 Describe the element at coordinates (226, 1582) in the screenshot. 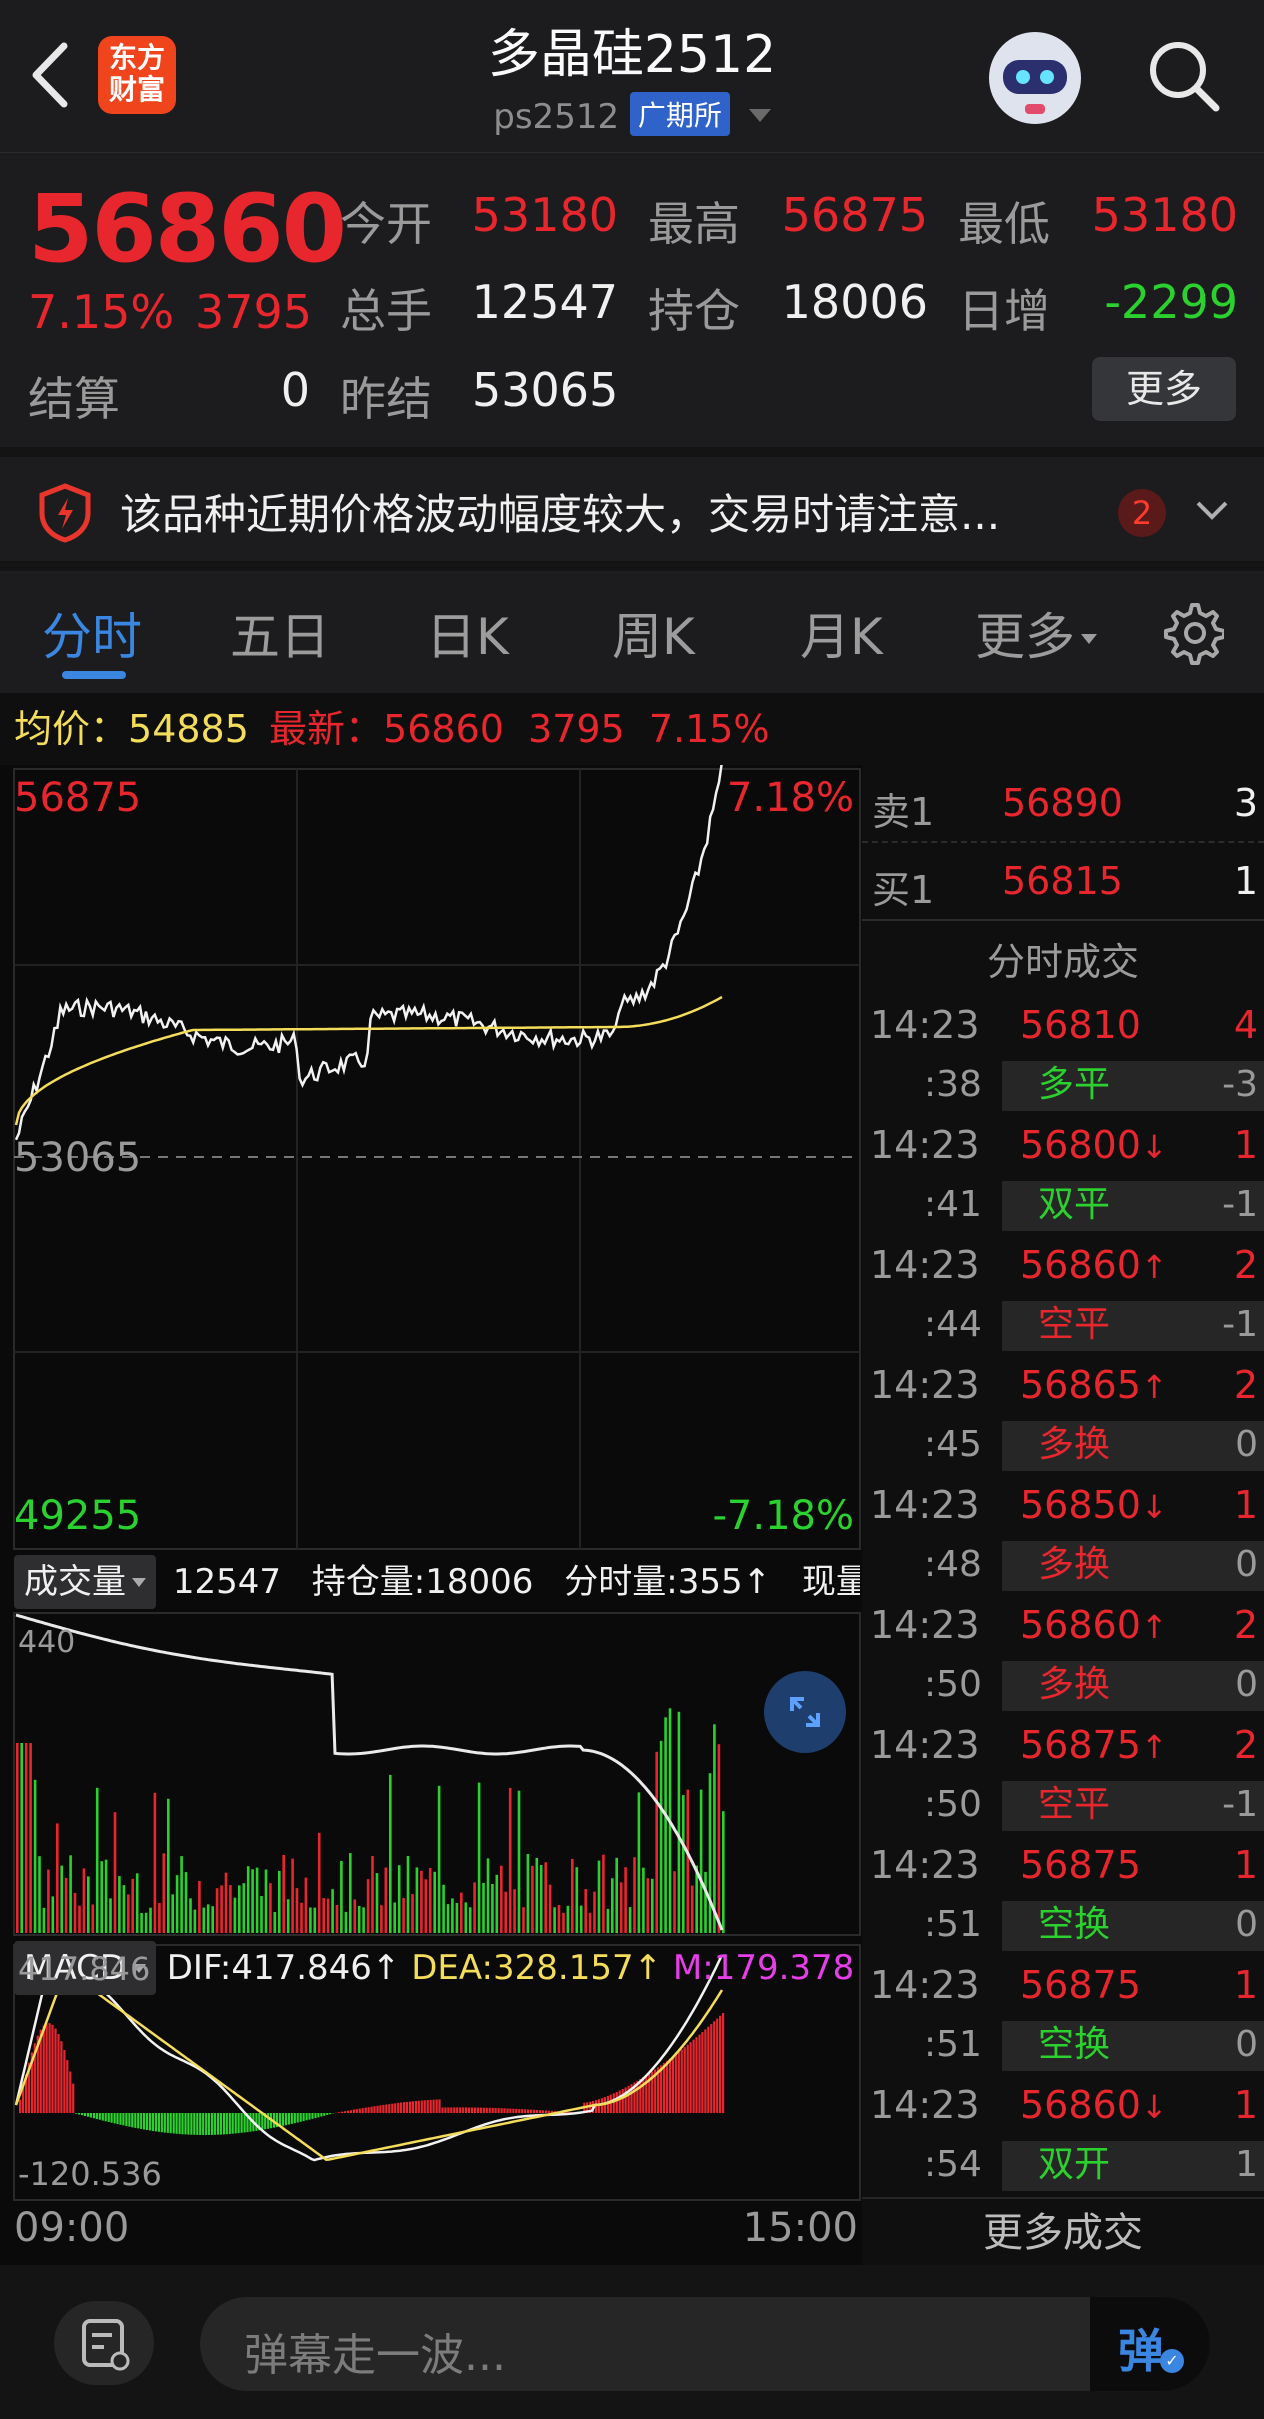

I see `volume-total: 12547` at that location.